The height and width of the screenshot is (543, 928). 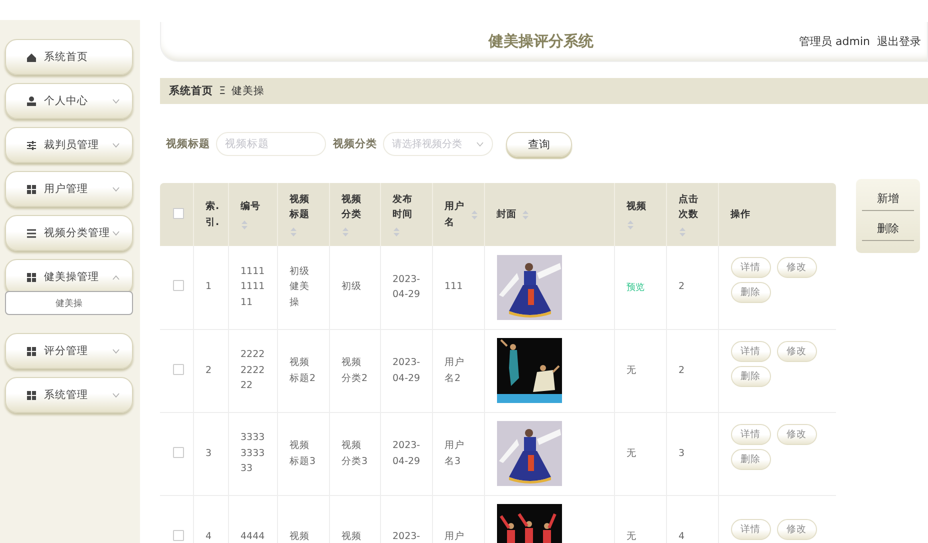 What do you see at coordinates (352, 207) in the screenshot?
I see `column-header: 视频分类` at bounding box center [352, 207].